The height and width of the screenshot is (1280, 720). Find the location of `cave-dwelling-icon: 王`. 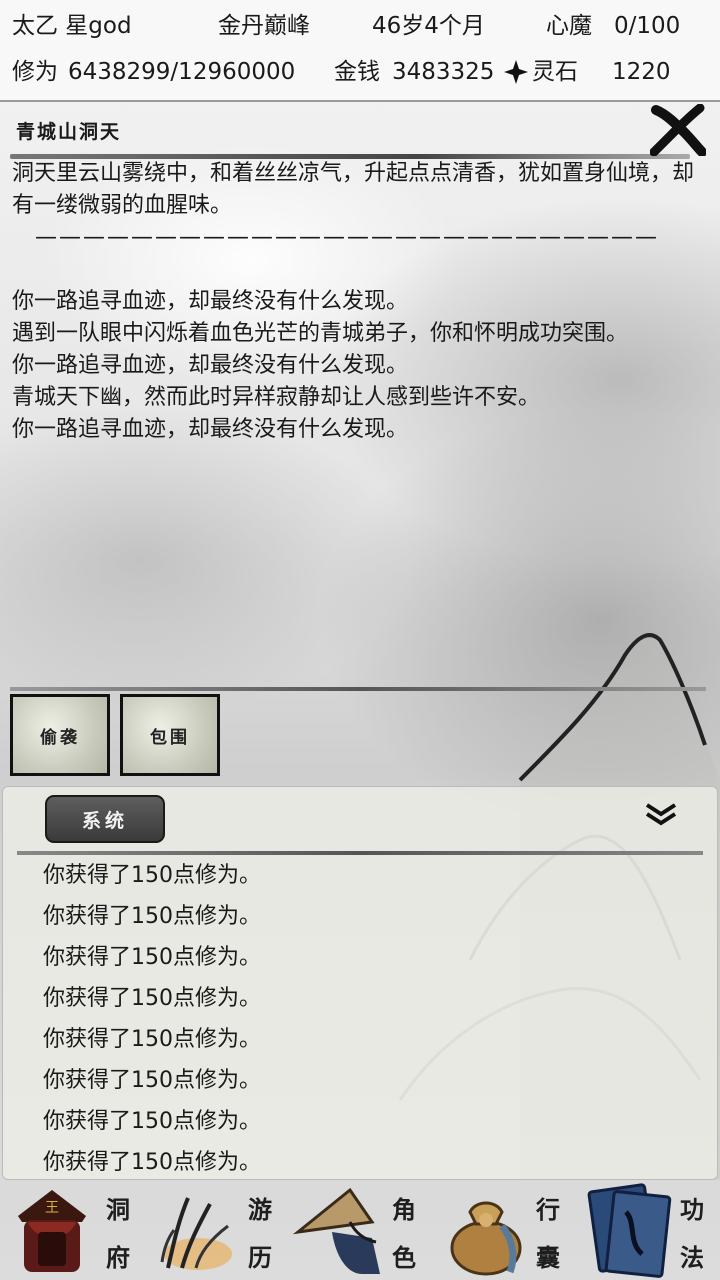

cave-dwelling-icon: 王 is located at coordinates (52, 1231).